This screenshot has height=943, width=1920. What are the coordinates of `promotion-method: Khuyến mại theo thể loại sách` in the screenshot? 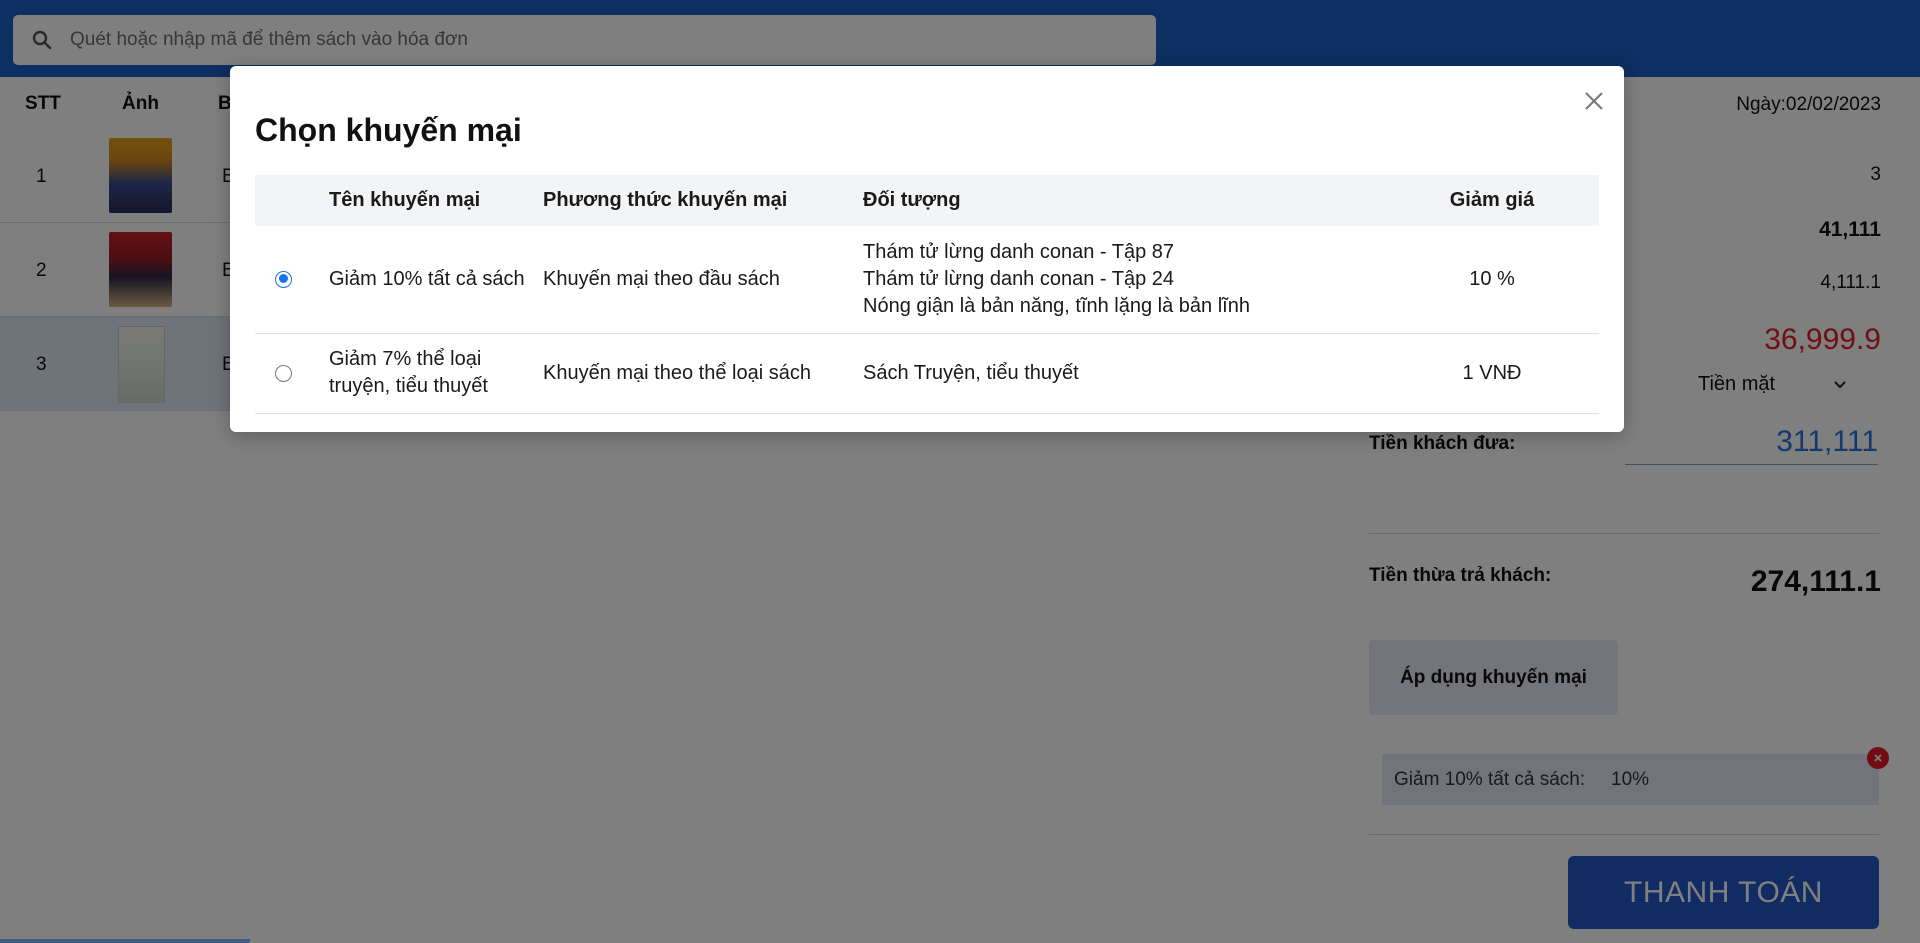 It's located at (703, 373).